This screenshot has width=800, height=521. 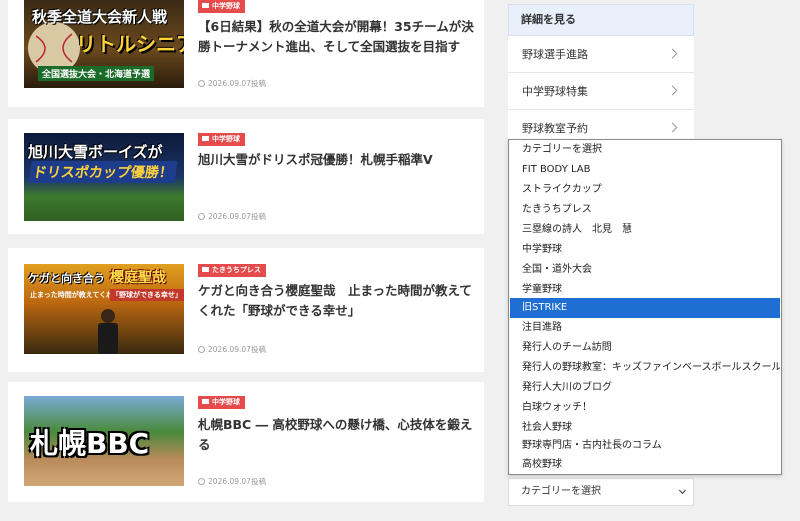 What do you see at coordinates (645, 190) in the screenshot?
I see `dropdown-option: ストライクカップ` at bounding box center [645, 190].